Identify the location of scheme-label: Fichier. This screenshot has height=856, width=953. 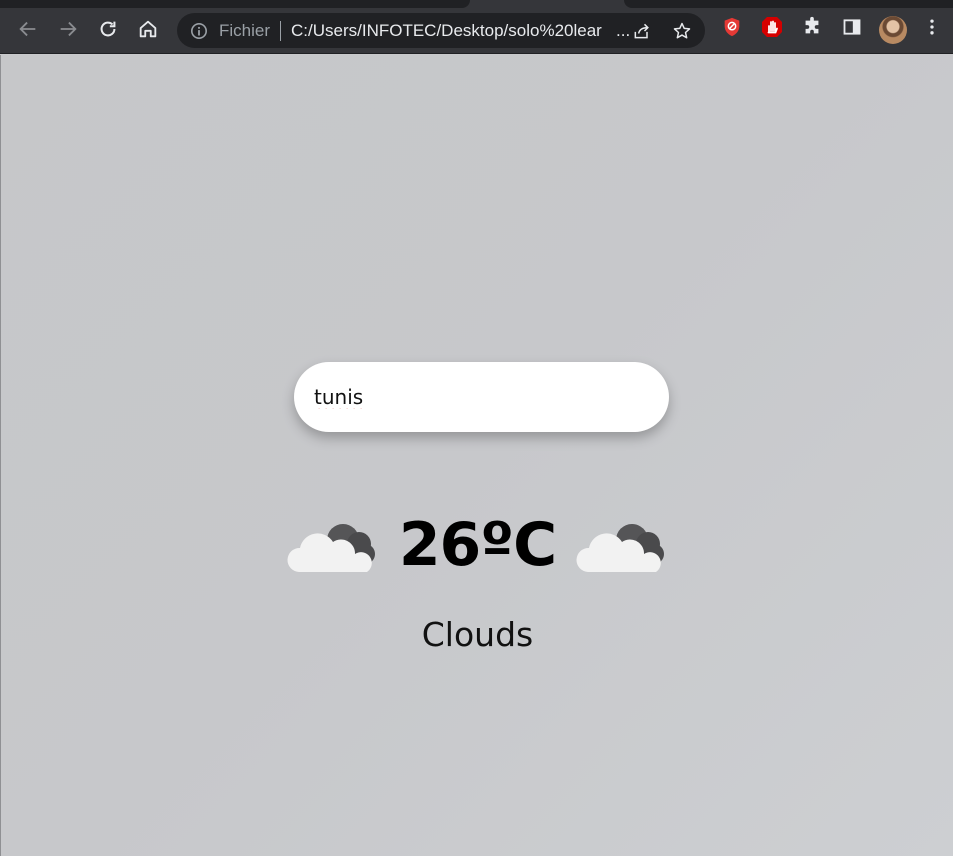
(245, 30).